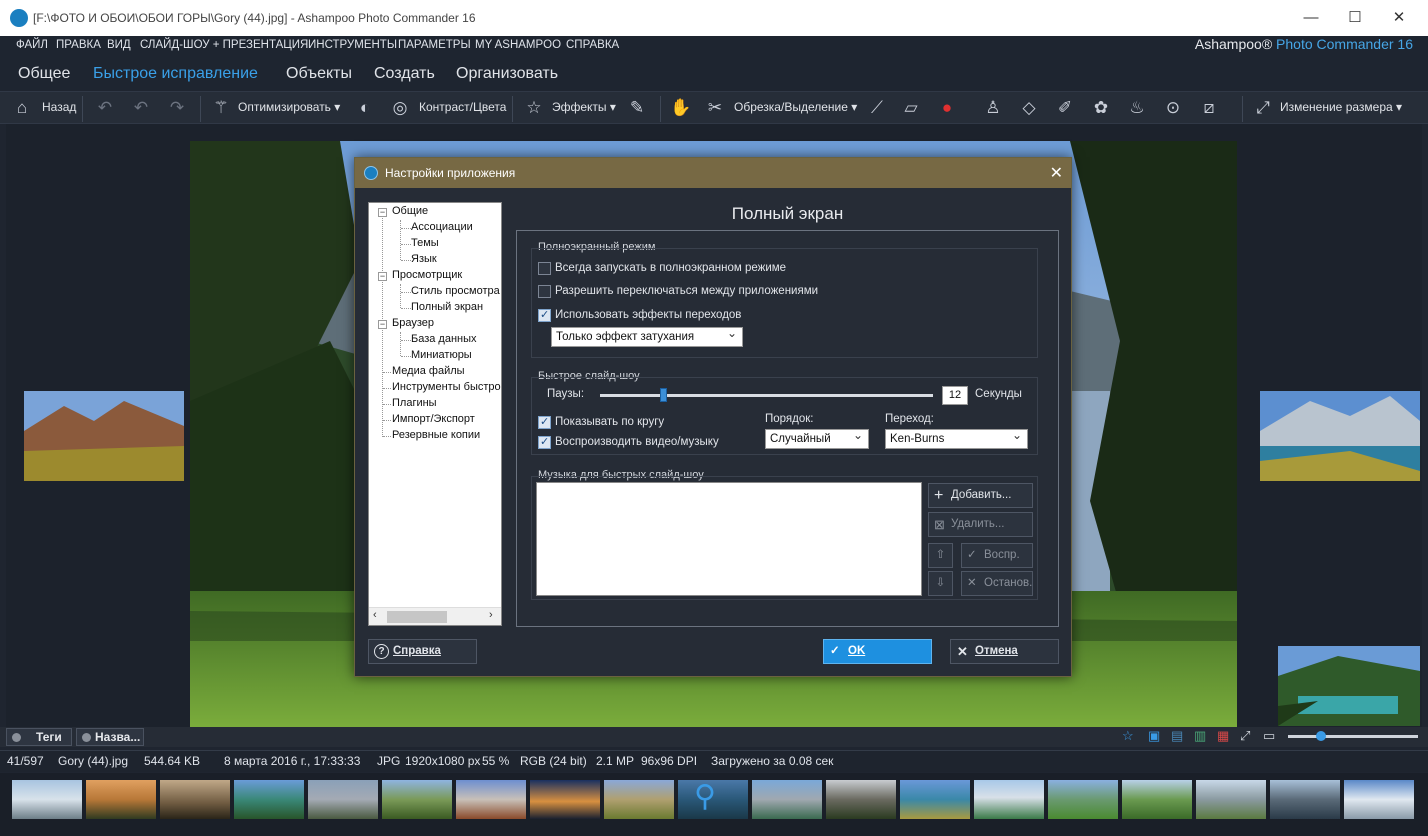  What do you see at coordinates (141, 108) in the screenshot?
I see `undo-icon: ↶` at bounding box center [141, 108].